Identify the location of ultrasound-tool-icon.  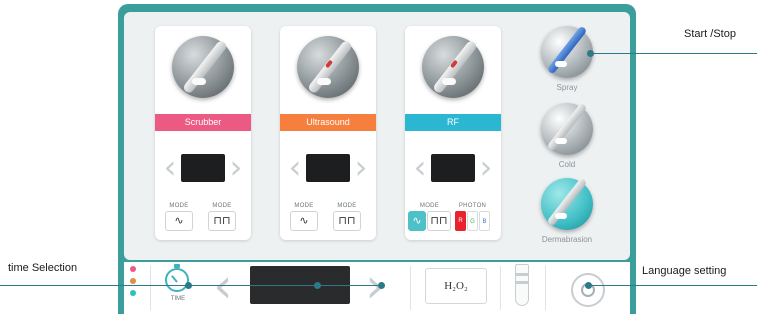
(330, 67).